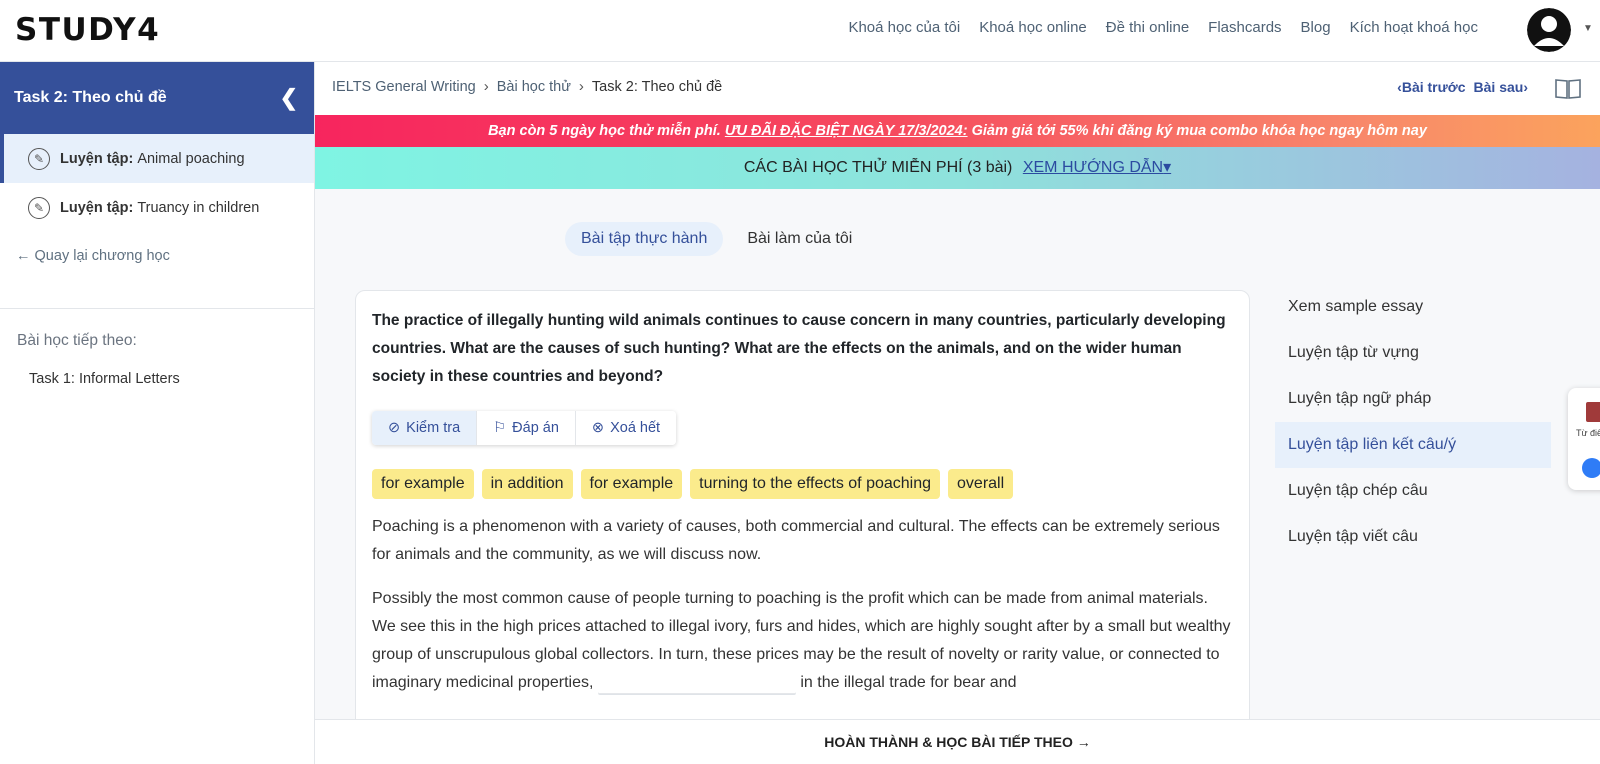 This screenshot has width=1600, height=764. I want to click on guide-label: XEM HƯỚNG DẪN, so click(1093, 167).